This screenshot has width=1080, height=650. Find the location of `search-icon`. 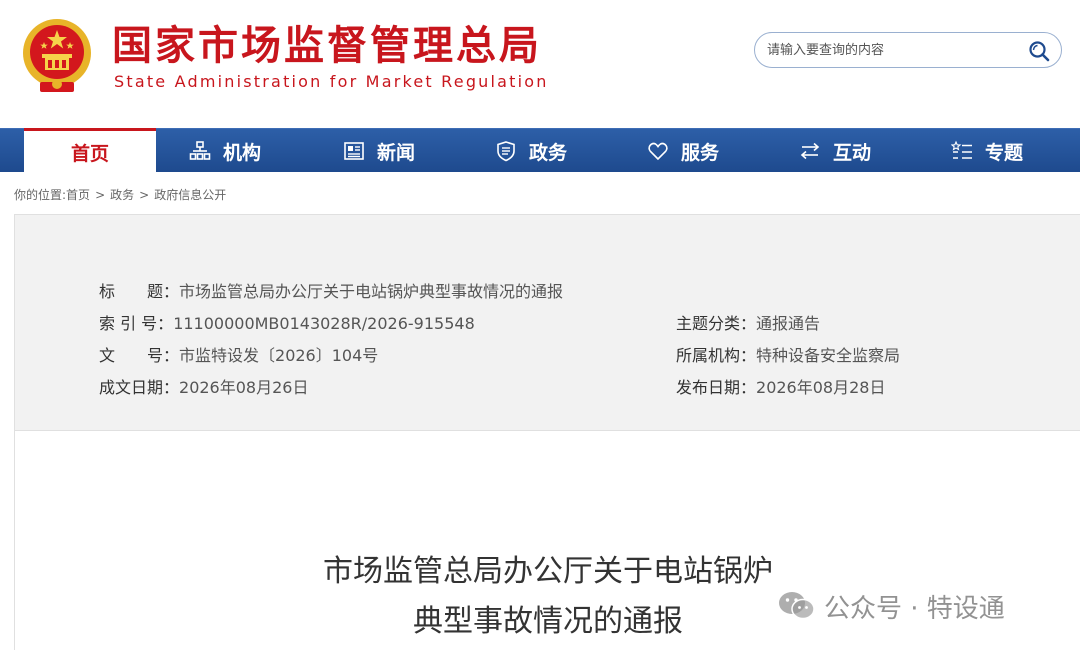

search-icon is located at coordinates (1039, 51).